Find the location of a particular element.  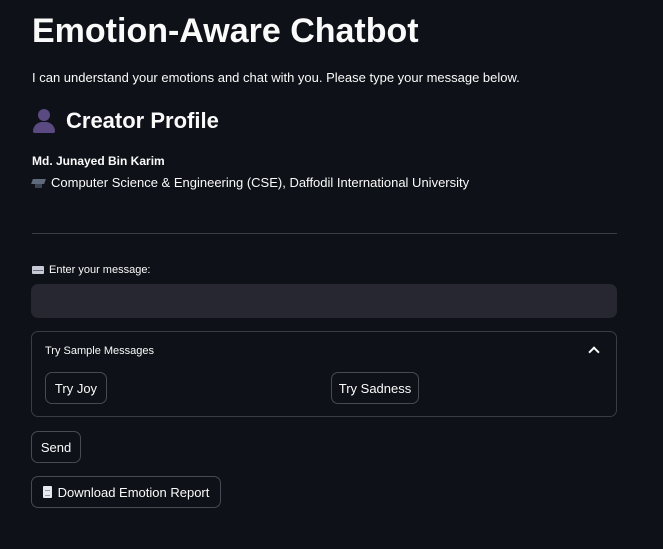

creator-profile-heading-text: Creator Profile is located at coordinates (142, 120).